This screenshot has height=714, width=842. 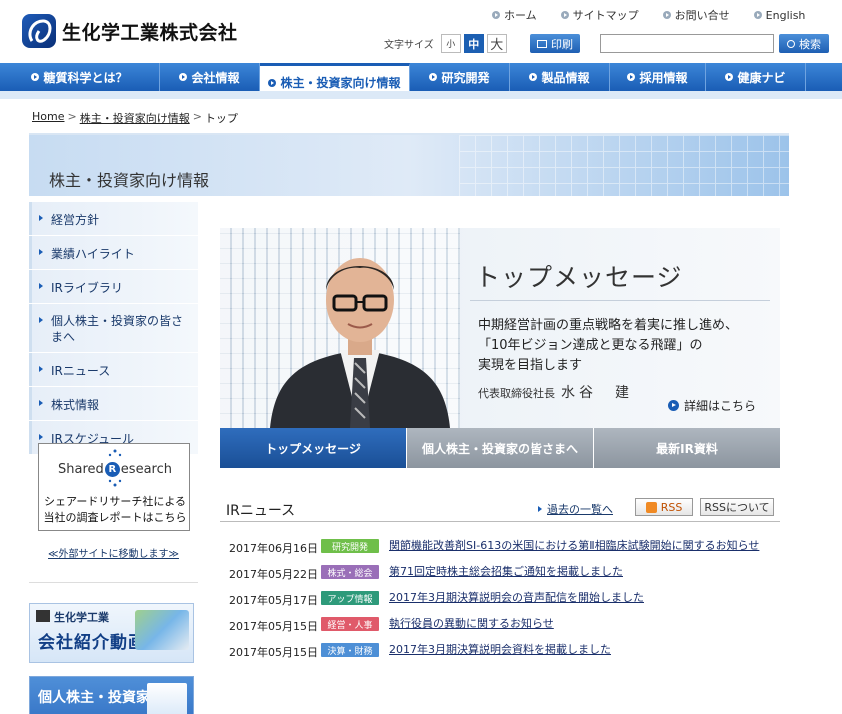 I want to click on ir-tabs: トップメッセージ 個人株主・投資家の皆さまへ 最新IR資料, so click(x=500, y=448).